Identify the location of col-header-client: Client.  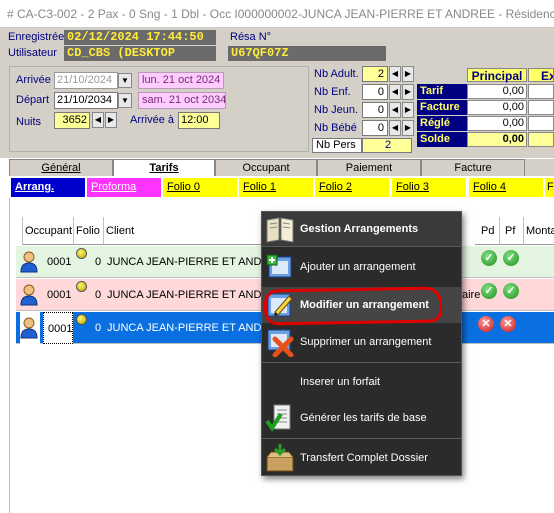
(183, 231).